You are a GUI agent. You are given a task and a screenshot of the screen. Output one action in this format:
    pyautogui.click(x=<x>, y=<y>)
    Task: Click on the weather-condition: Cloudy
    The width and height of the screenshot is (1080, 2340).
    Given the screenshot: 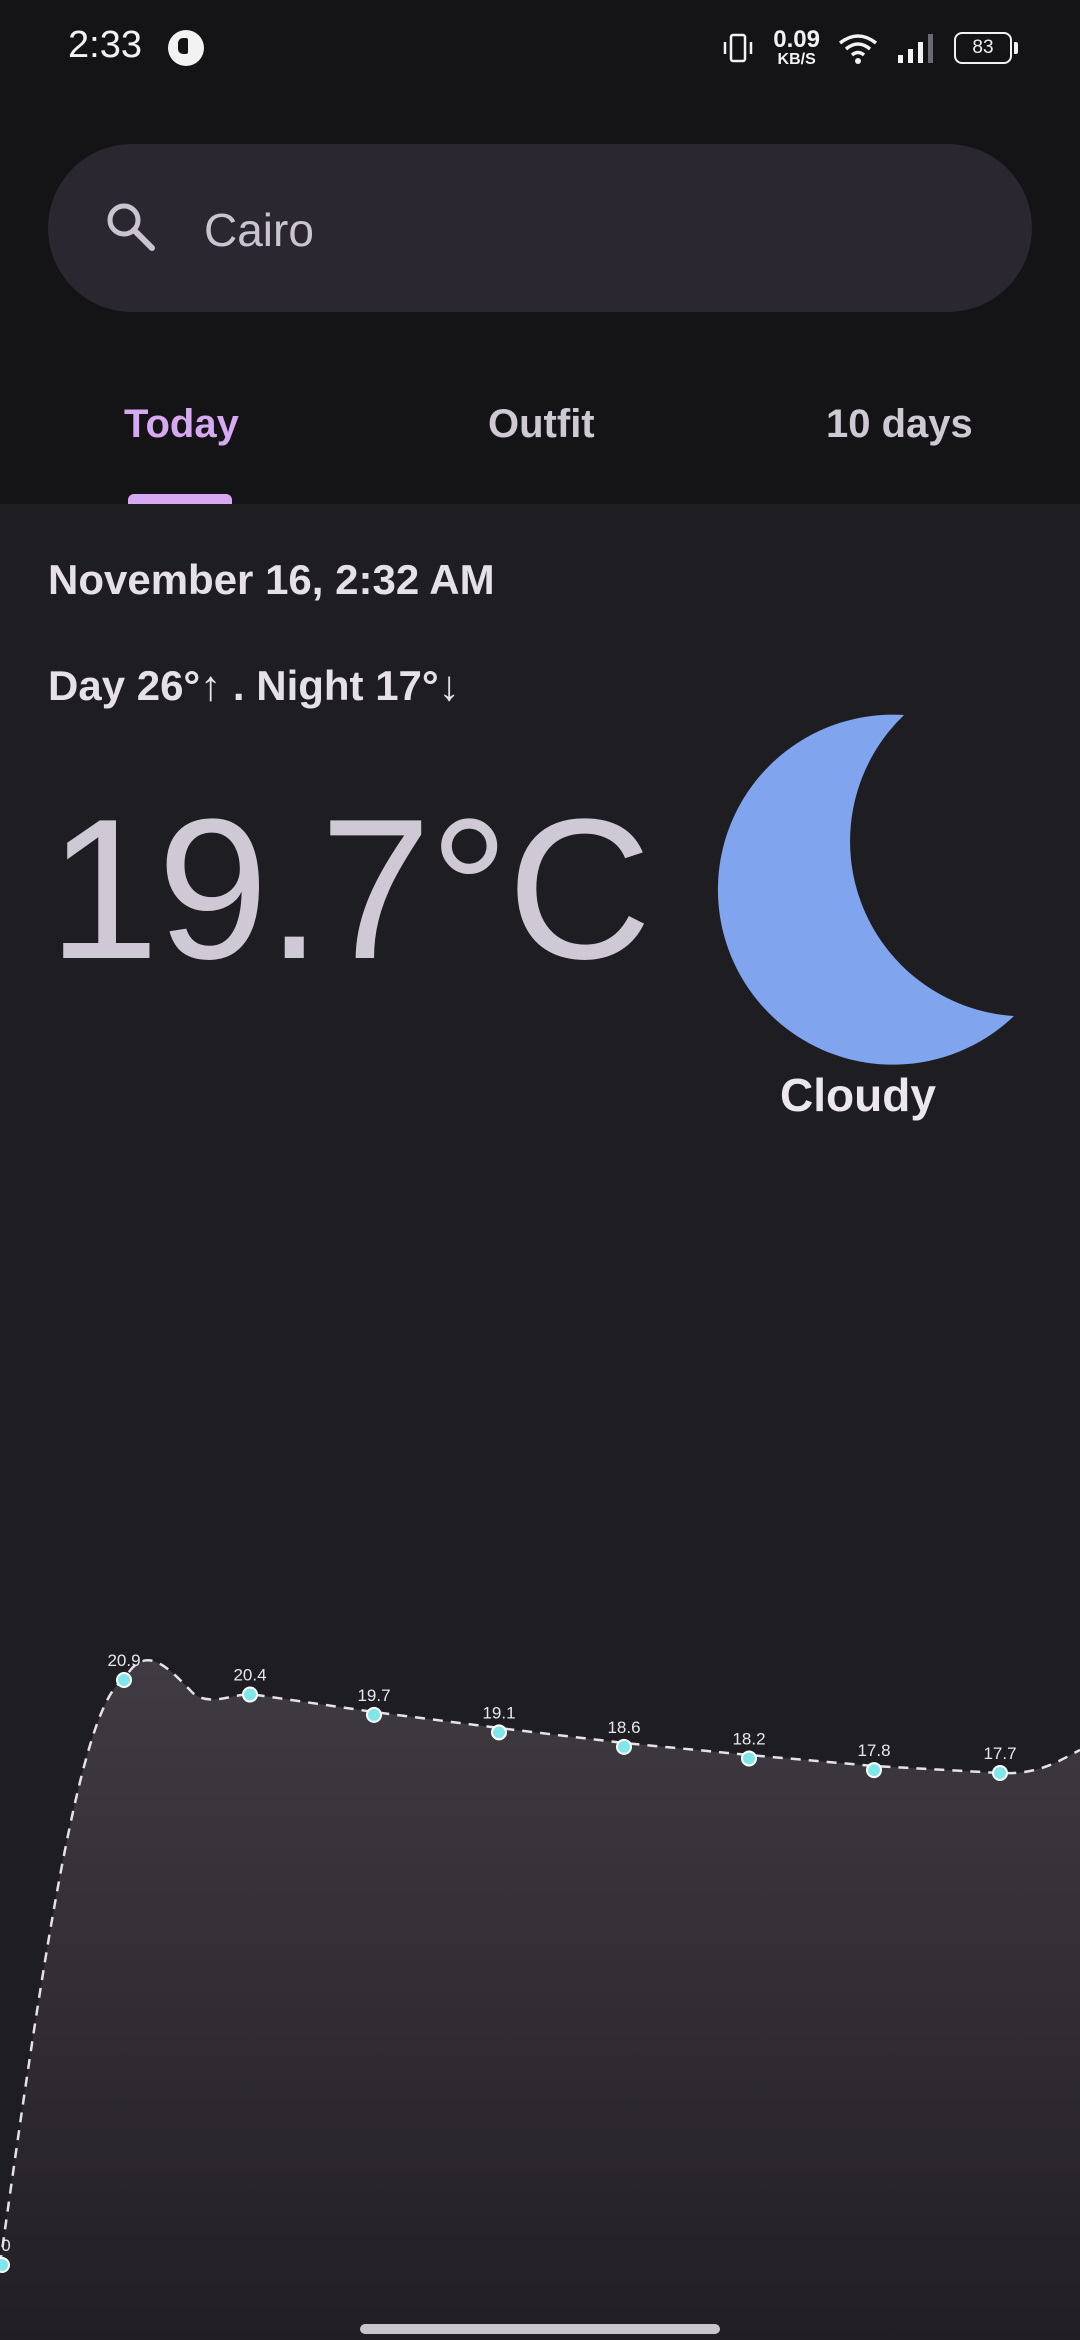 What is the action you would take?
    pyautogui.click(x=858, y=1095)
    